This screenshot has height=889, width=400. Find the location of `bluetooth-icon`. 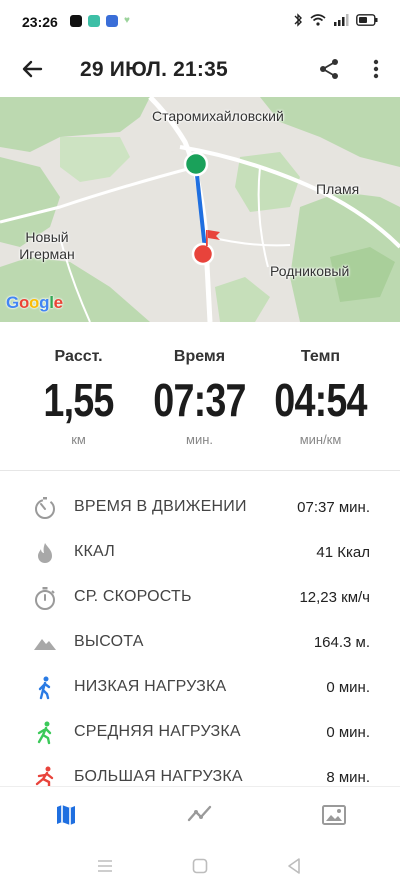

bluetooth-icon is located at coordinates (298, 20).